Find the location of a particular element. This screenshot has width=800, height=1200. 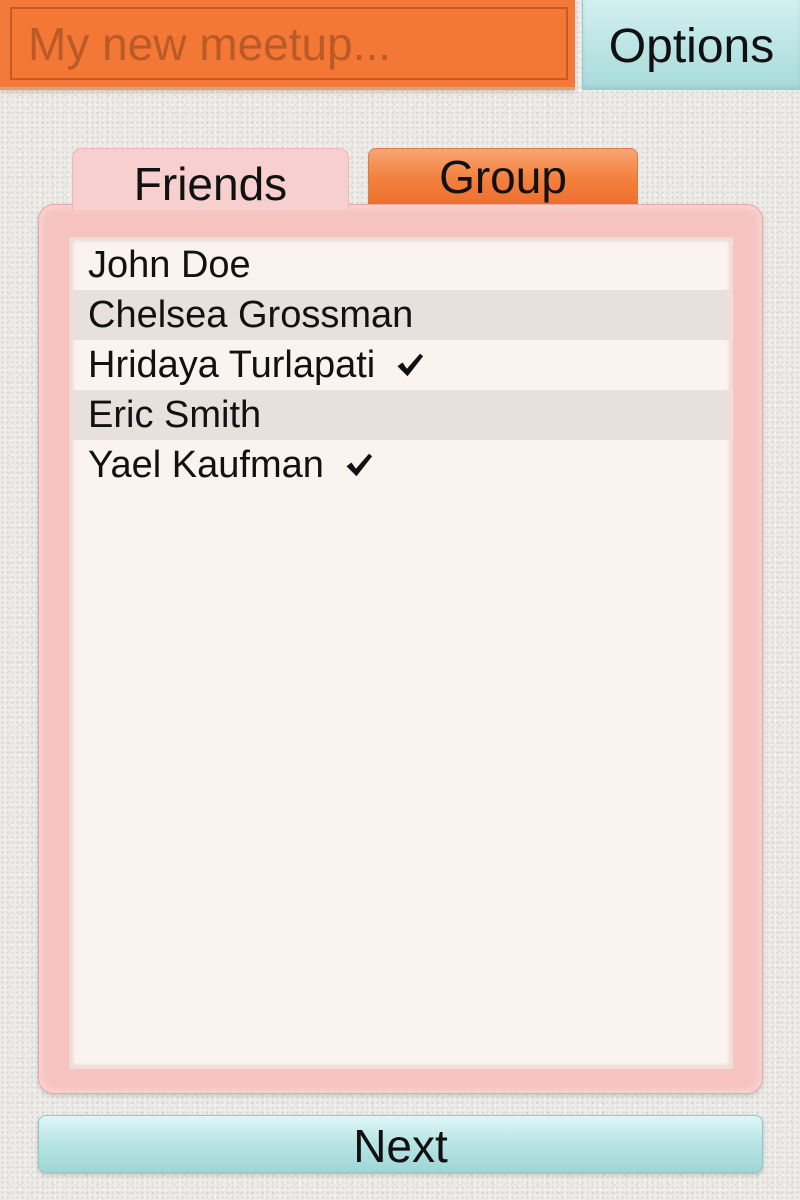

friend-name: John Doe is located at coordinates (169, 264).